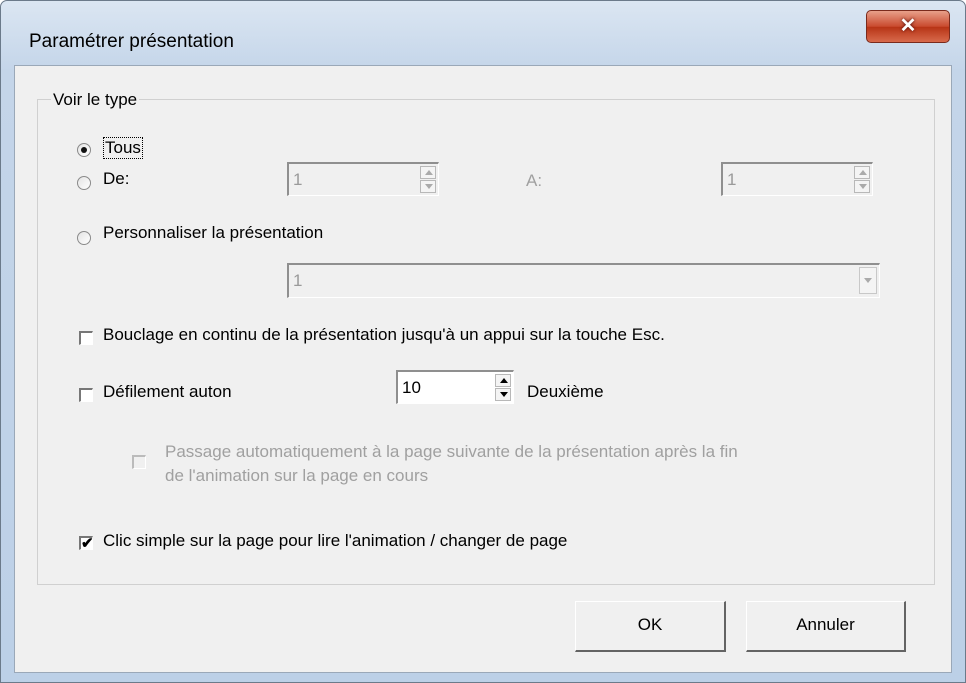 Image resolution: width=966 pixels, height=683 pixels. I want to click on close-button: ✕, so click(908, 26).